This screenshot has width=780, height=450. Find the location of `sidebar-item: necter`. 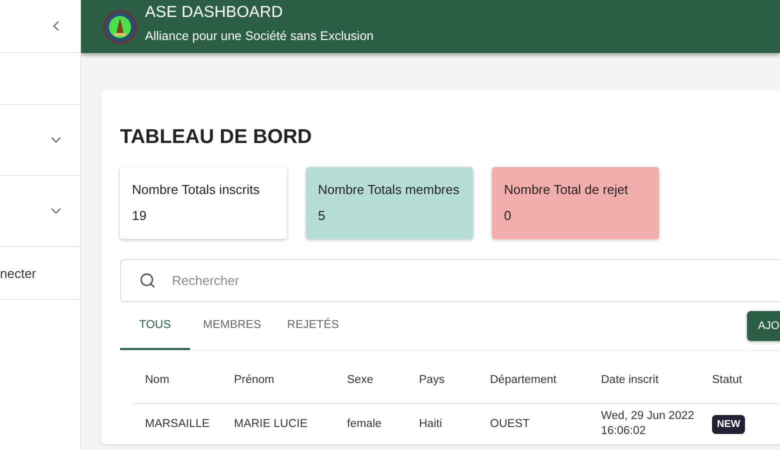

sidebar-item: necter is located at coordinates (40, 273).